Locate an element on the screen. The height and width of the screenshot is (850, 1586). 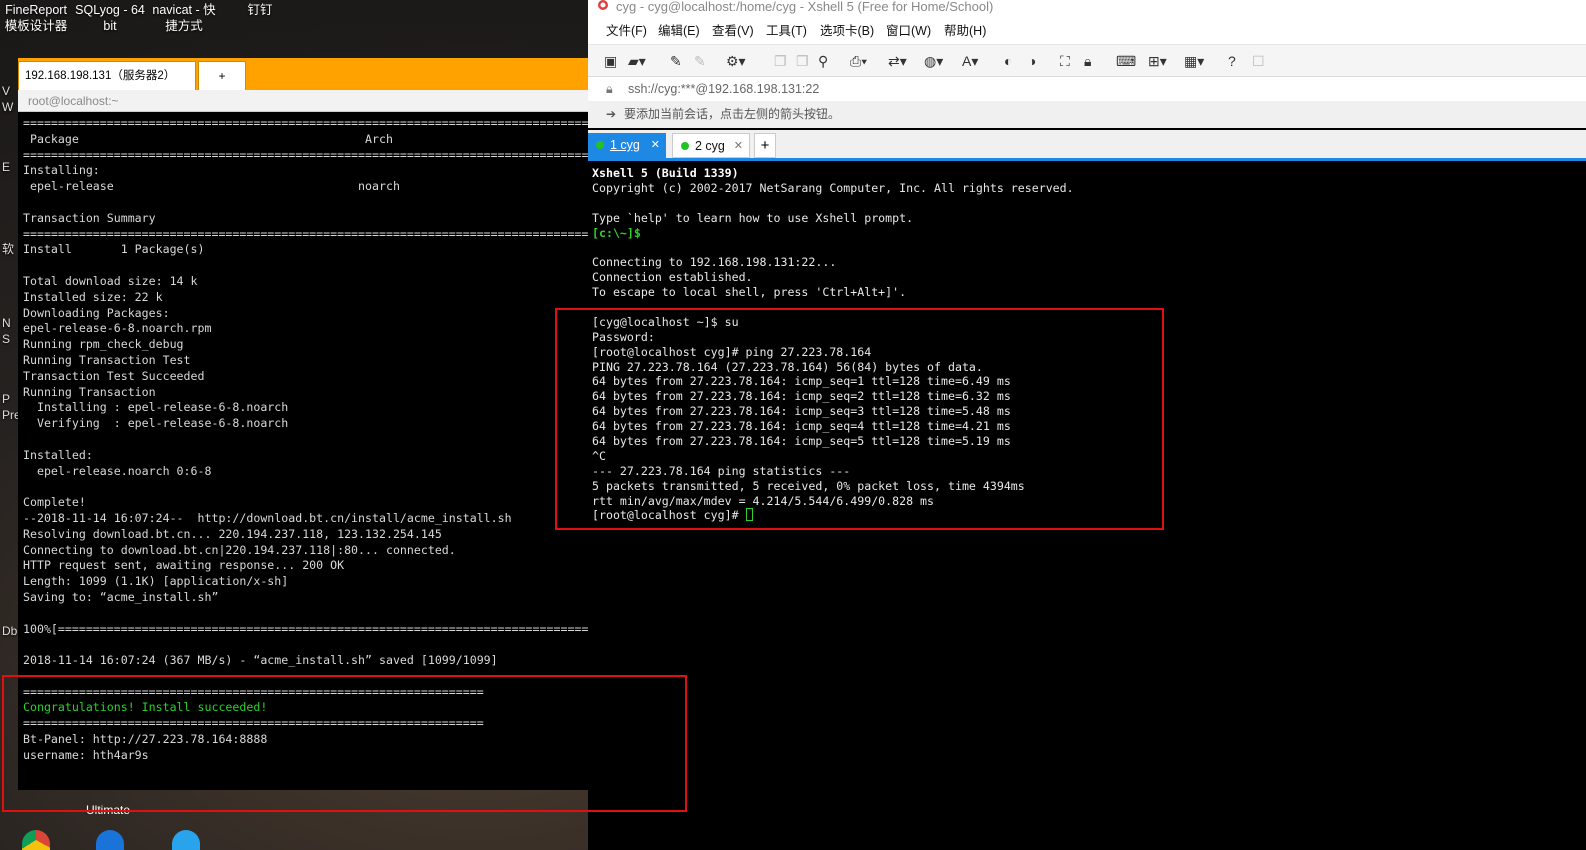
terminal-line: Complete! is located at coordinates (54, 502).